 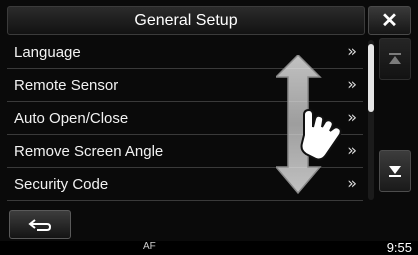 I want to click on header-bar: General Setup, so click(x=186, y=20).